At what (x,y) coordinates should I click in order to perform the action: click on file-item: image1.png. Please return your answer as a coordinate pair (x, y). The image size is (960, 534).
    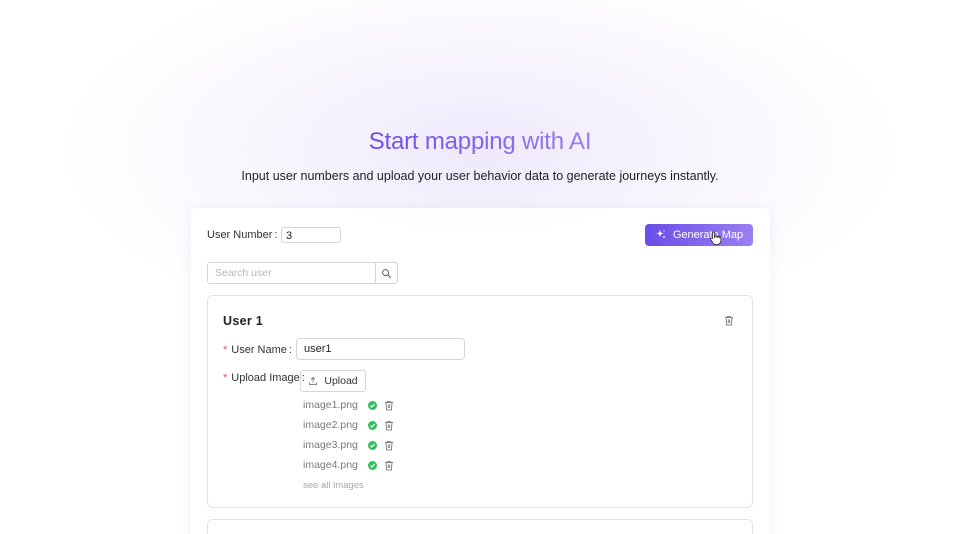
    Looking at the image, I should click on (353, 406).